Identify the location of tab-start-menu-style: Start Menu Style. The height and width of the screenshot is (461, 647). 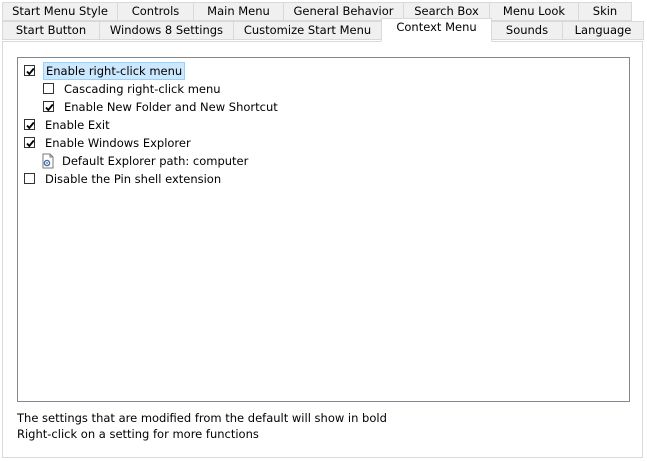
(60, 11).